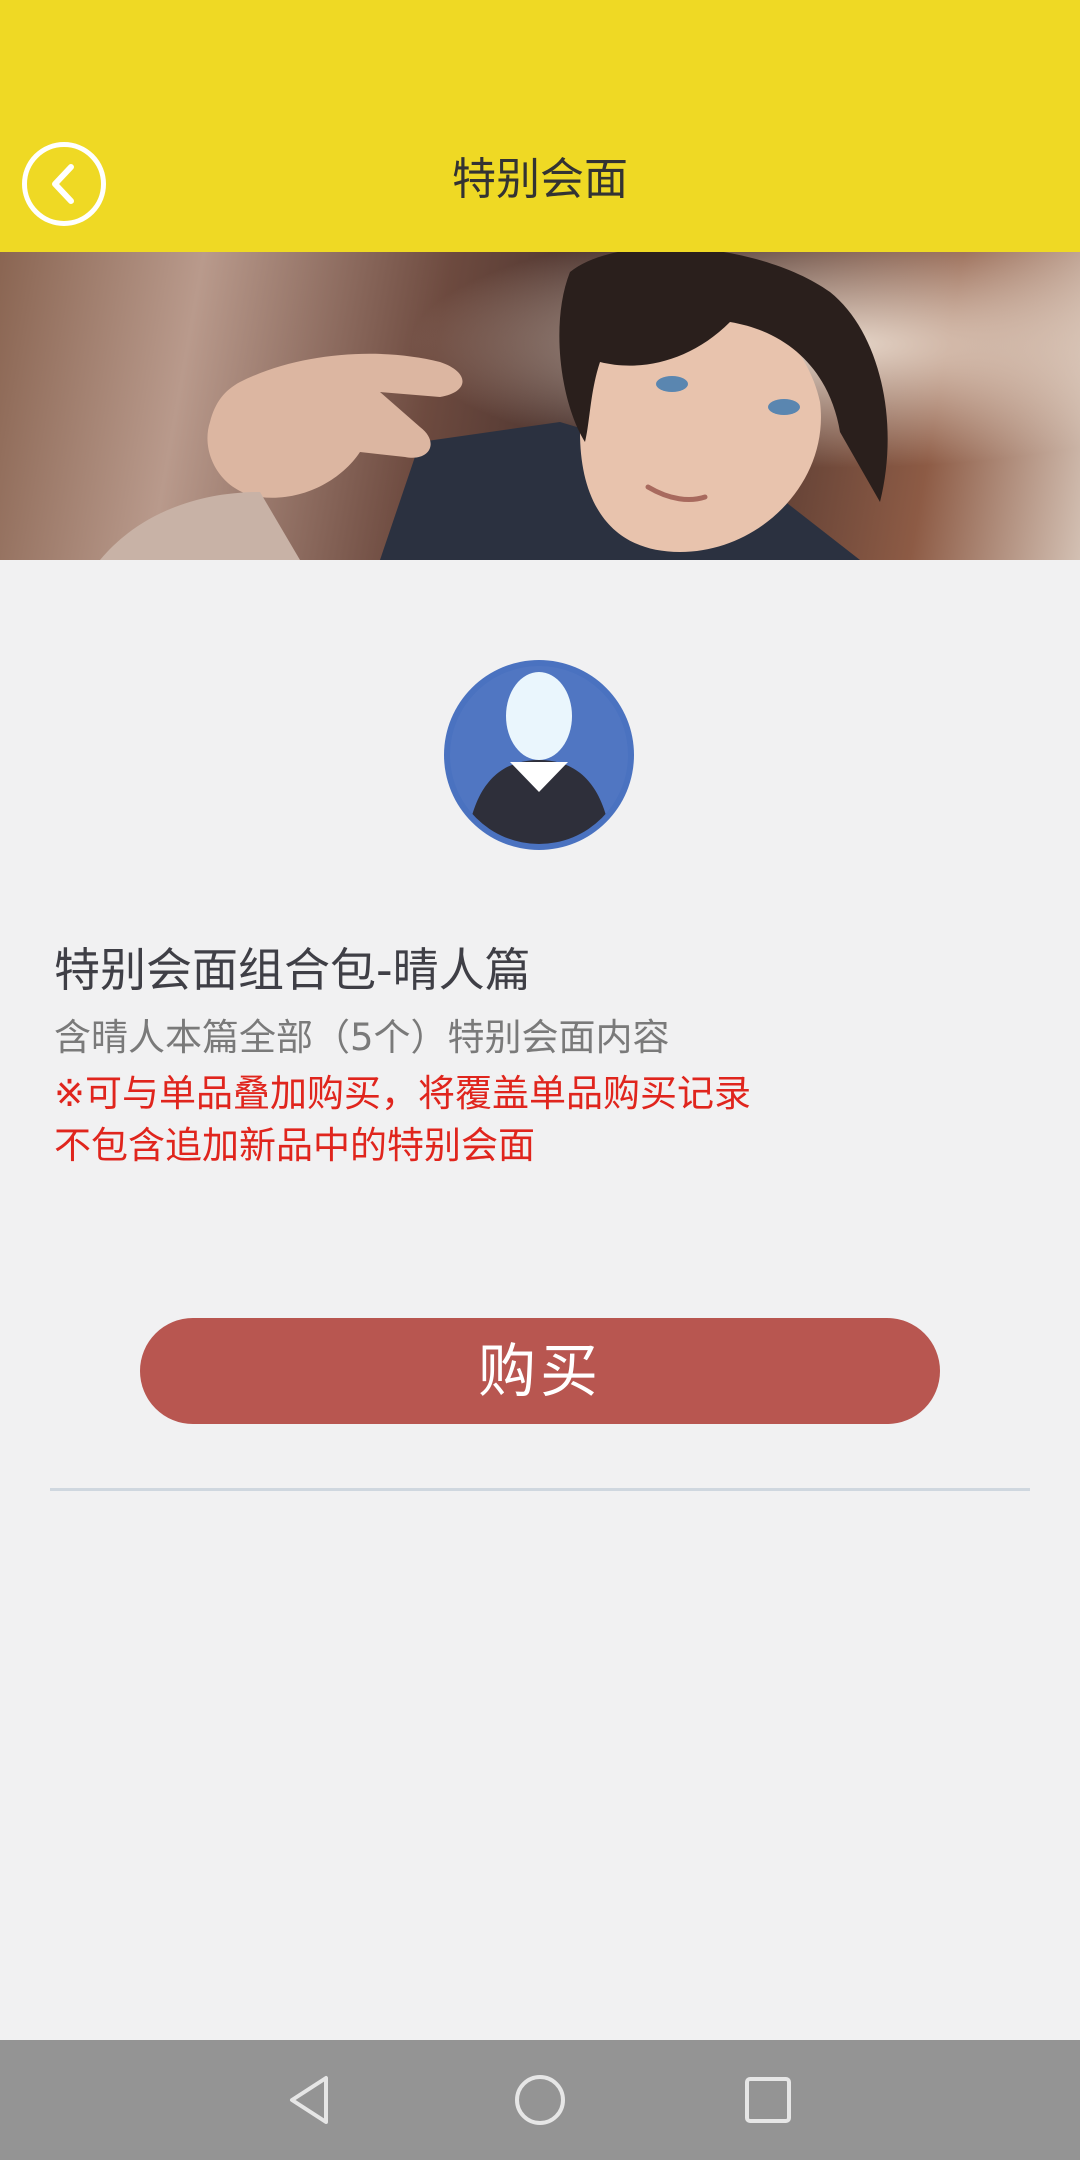  I want to click on character-banner-image, so click(540, 406).